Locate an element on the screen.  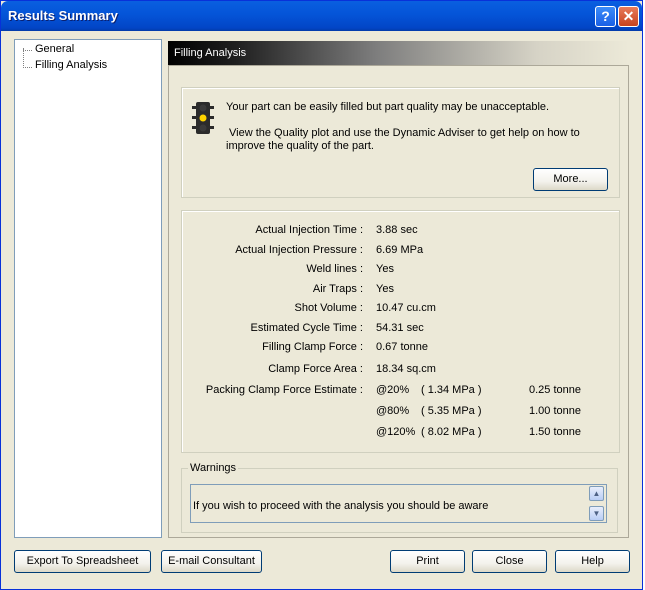
packing-percent: @80% is located at coordinates (393, 411).